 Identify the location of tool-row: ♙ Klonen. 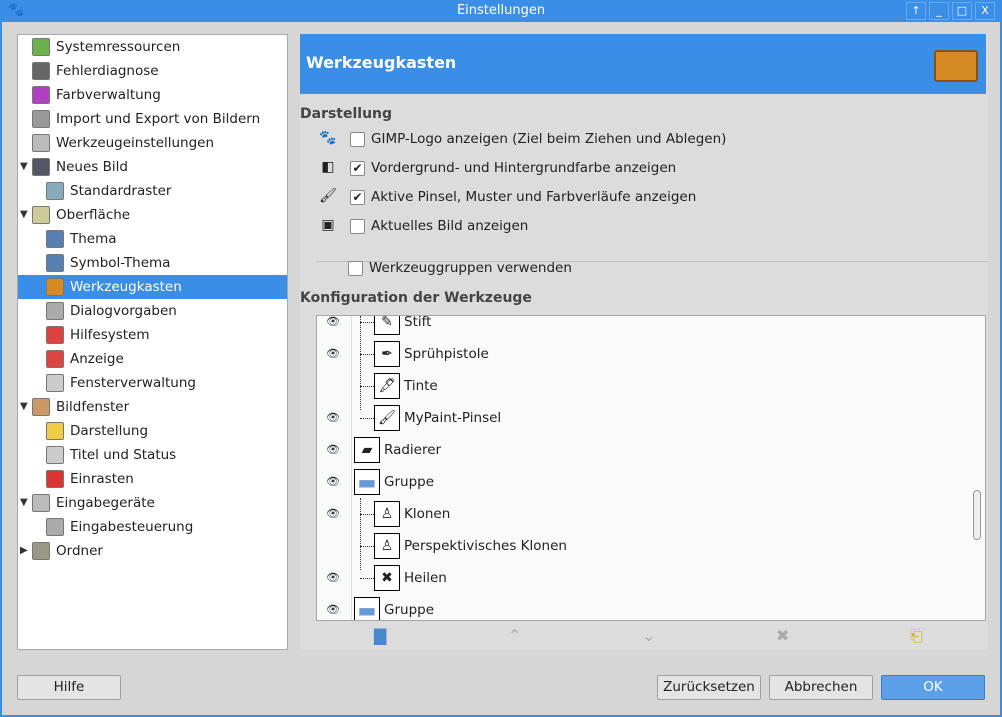
(412, 514).